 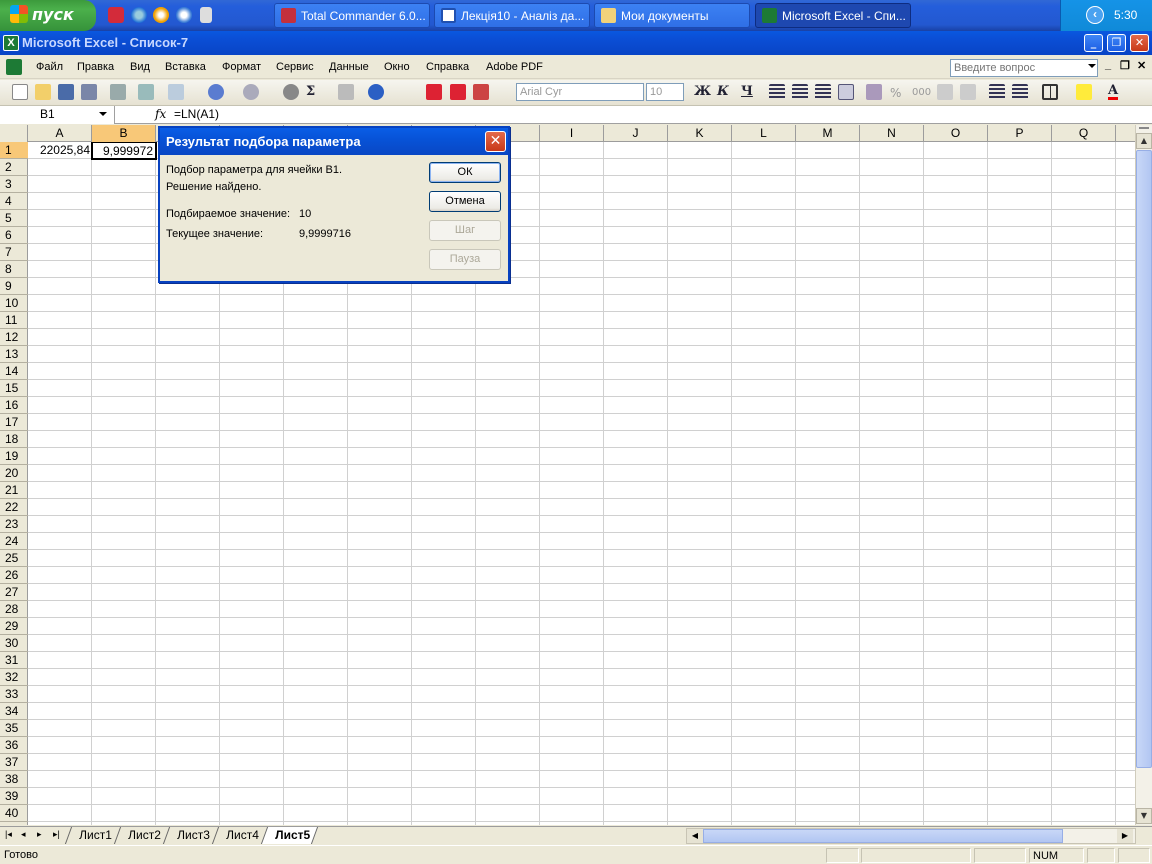 What do you see at coordinates (184, 15) in the screenshot?
I see `outlook-express-icon` at bounding box center [184, 15].